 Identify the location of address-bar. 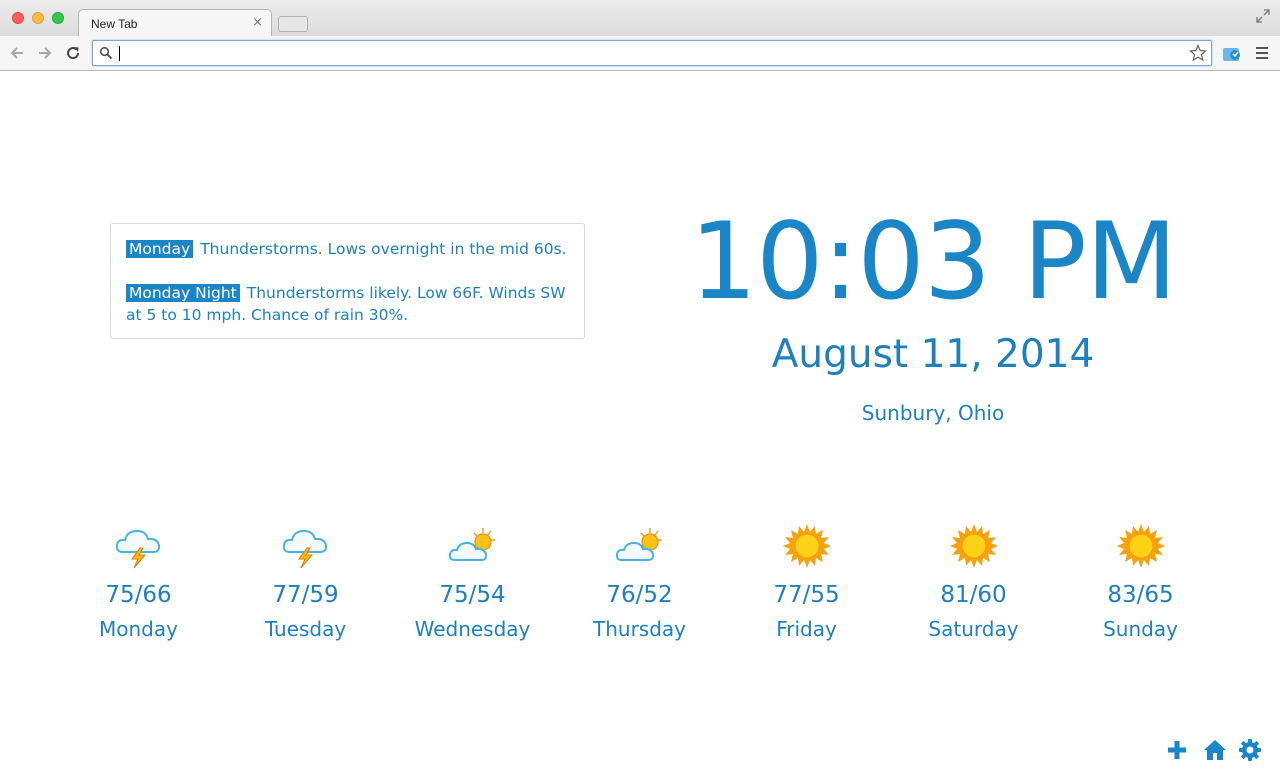
(652, 53).